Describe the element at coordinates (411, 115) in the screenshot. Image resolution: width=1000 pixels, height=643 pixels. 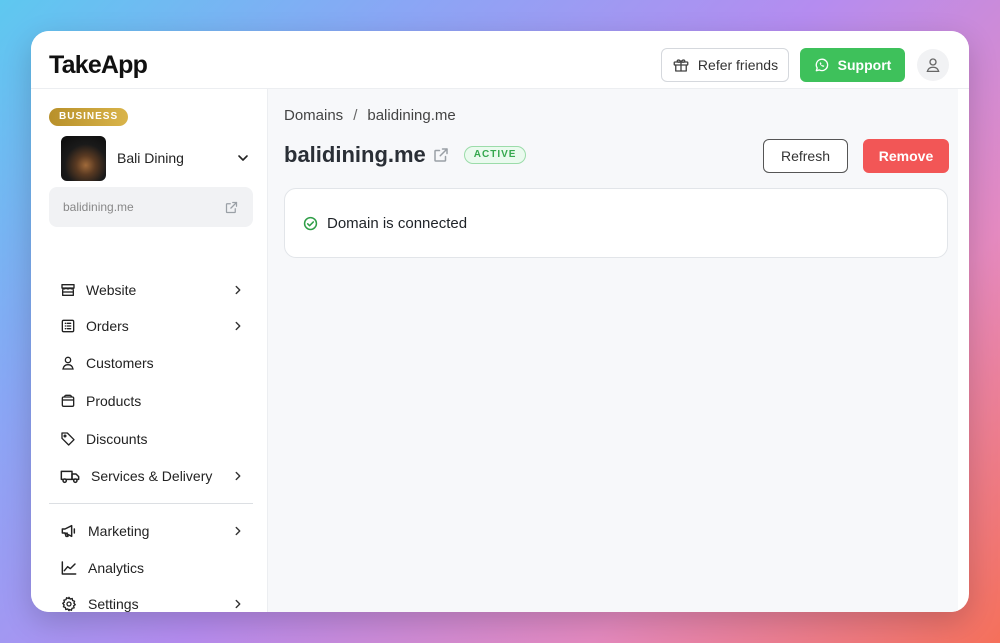
I see `breadcrumb-current: balidining.me` at that location.